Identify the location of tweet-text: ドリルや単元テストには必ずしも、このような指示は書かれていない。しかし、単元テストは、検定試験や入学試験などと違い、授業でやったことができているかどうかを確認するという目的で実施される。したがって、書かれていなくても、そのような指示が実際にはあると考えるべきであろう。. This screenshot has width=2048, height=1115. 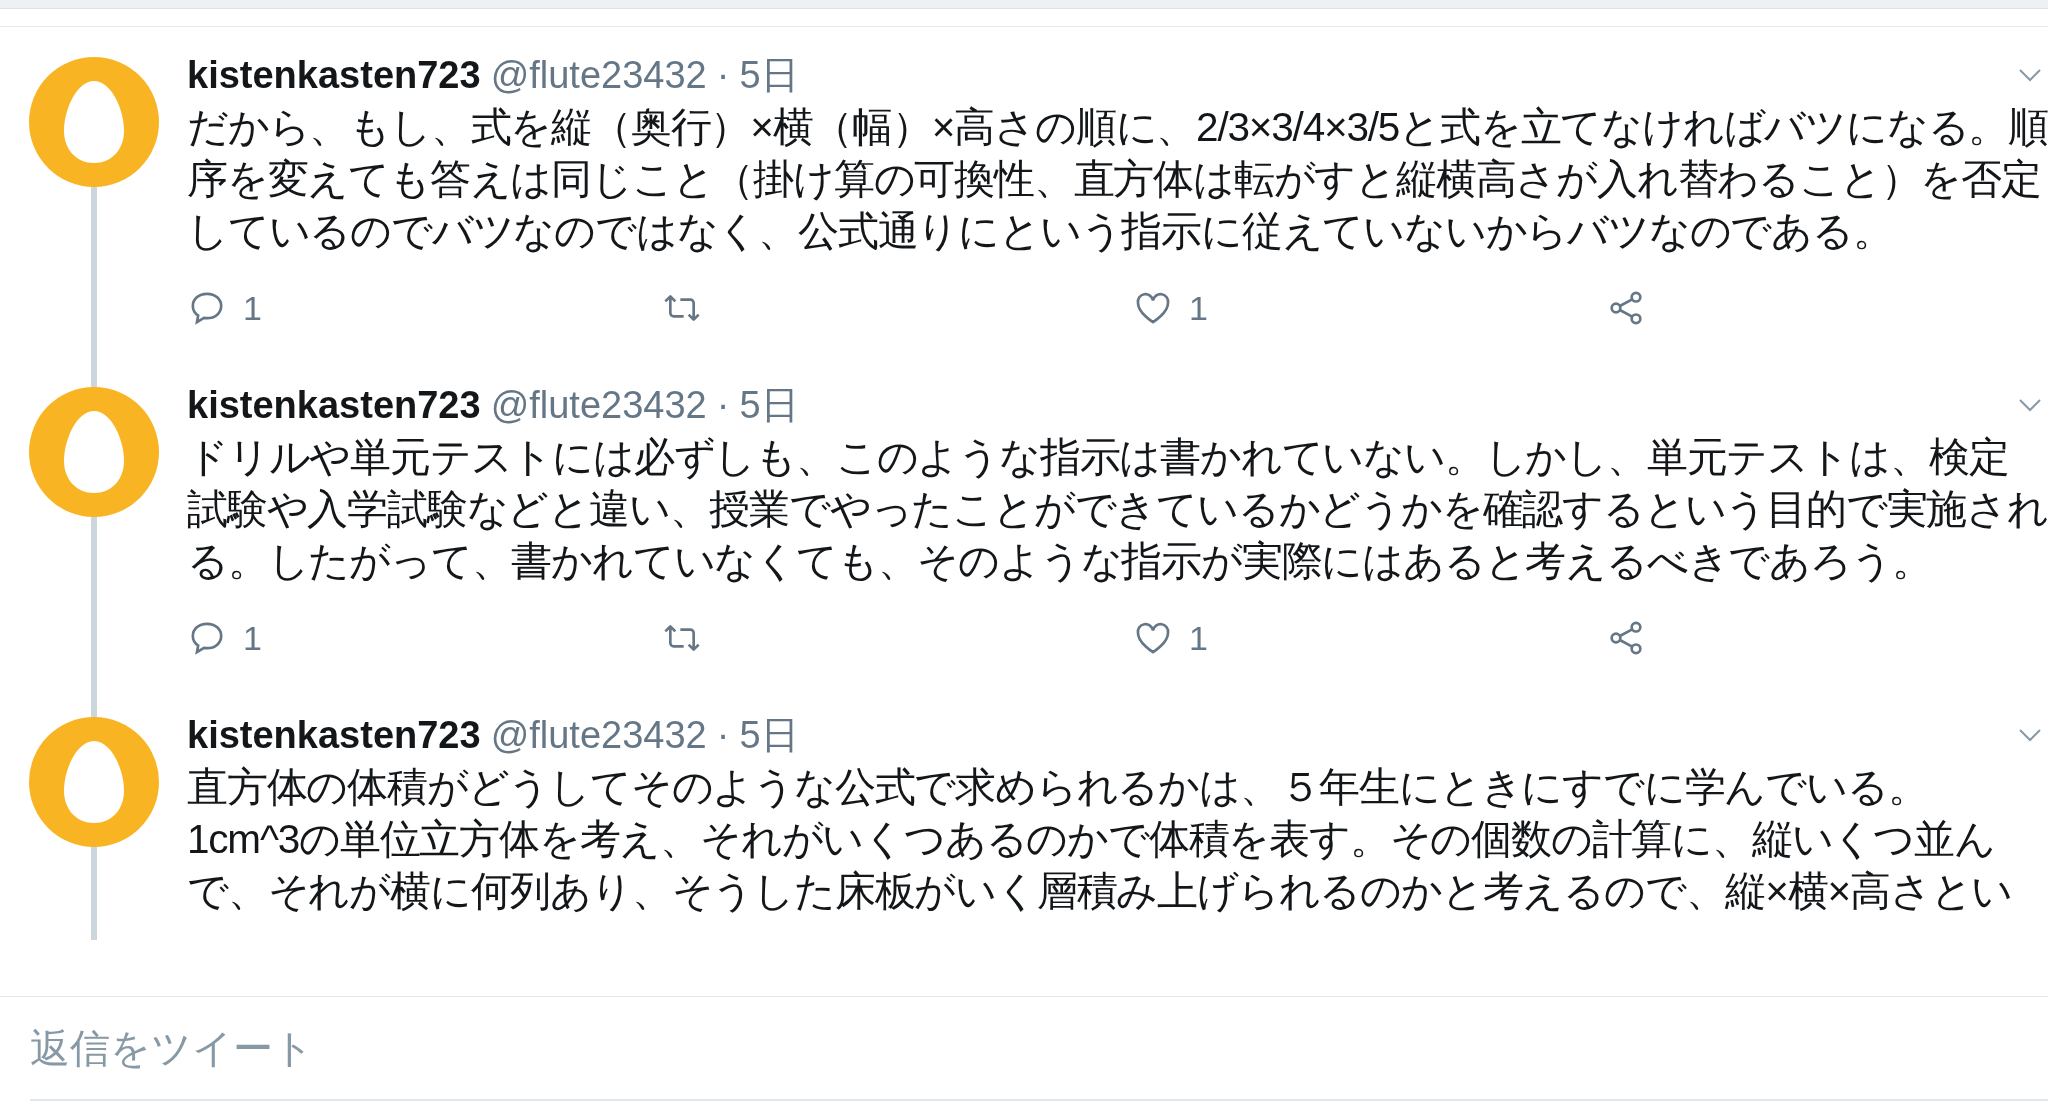
(1117, 509).